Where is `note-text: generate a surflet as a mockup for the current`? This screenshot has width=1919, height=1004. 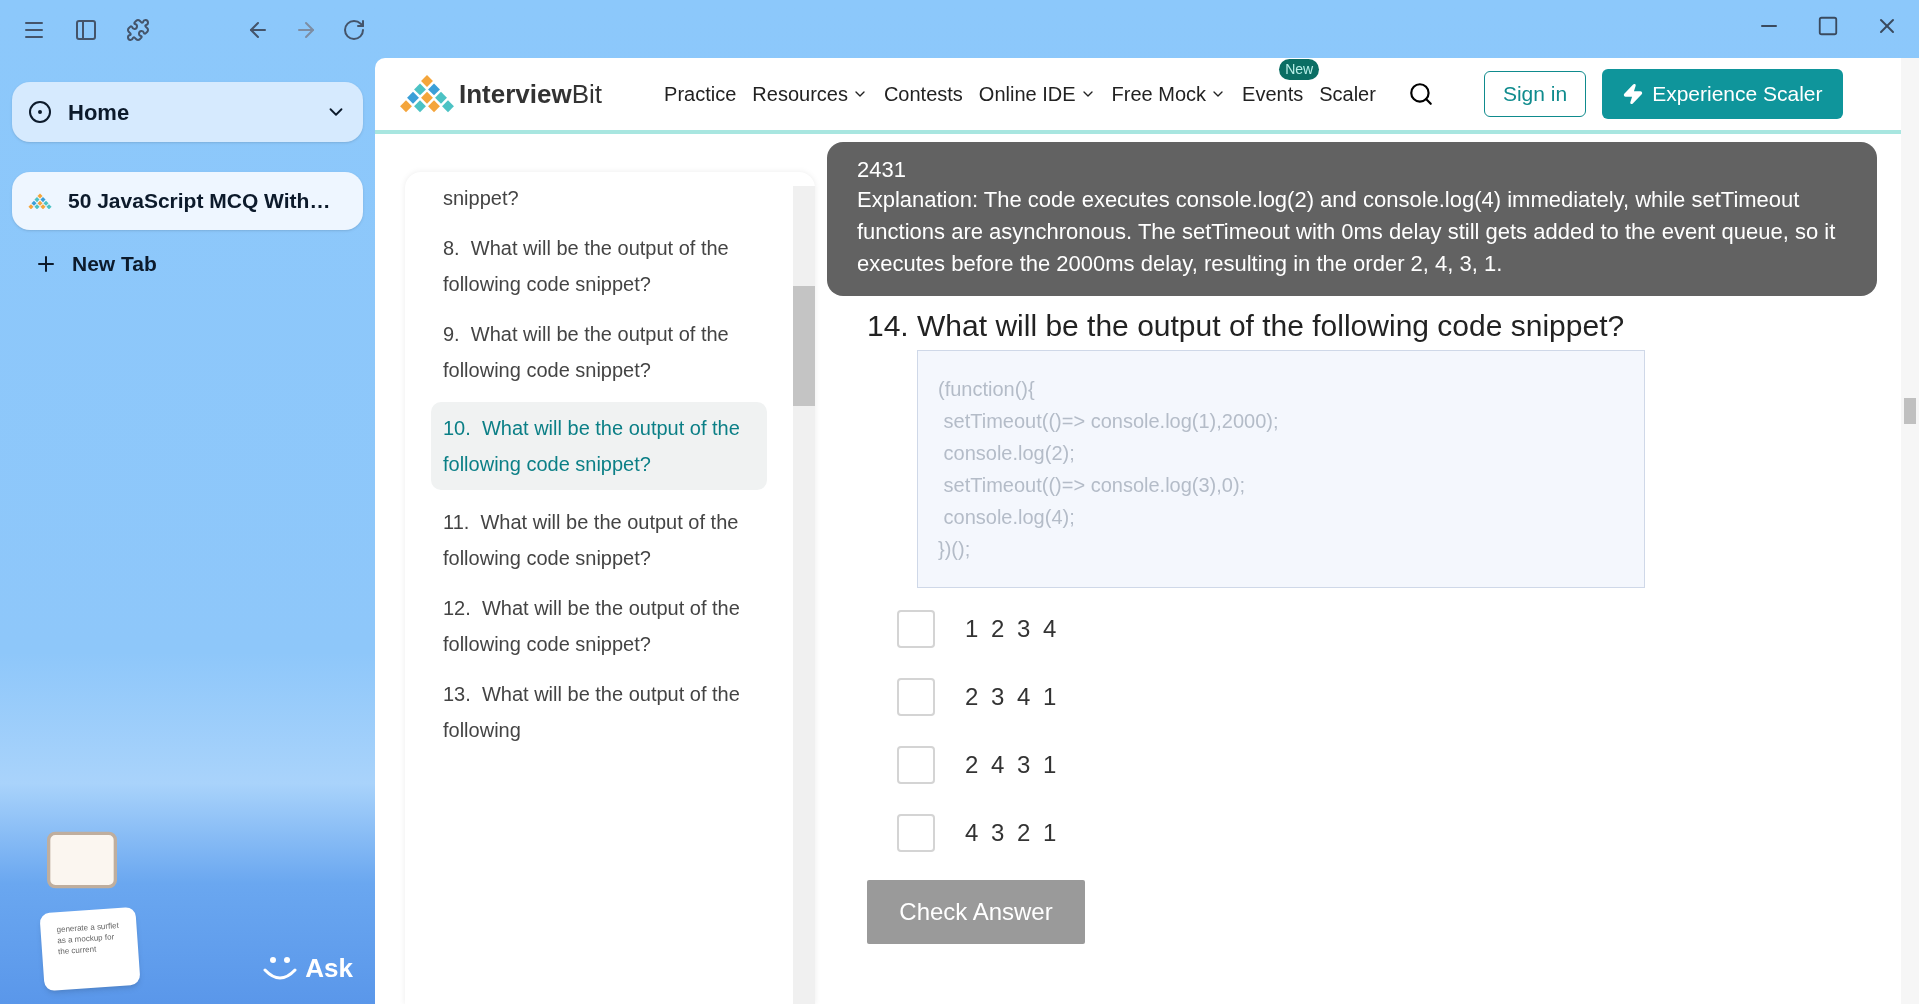 note-text: generate a surflet as a mockup for the current is located at coordinates (88, 938).